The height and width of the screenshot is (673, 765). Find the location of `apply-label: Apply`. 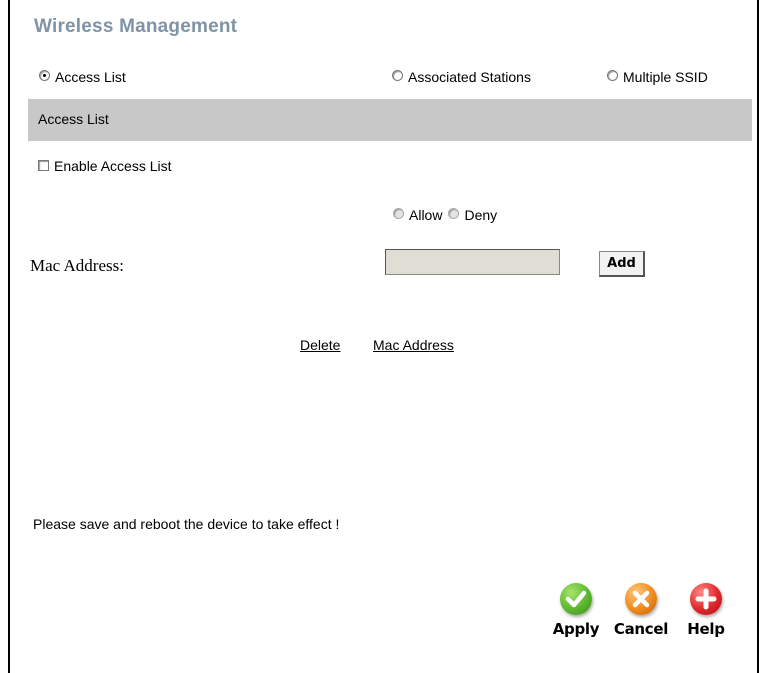

apply-label: Apply is located at coordinates (576, 629).